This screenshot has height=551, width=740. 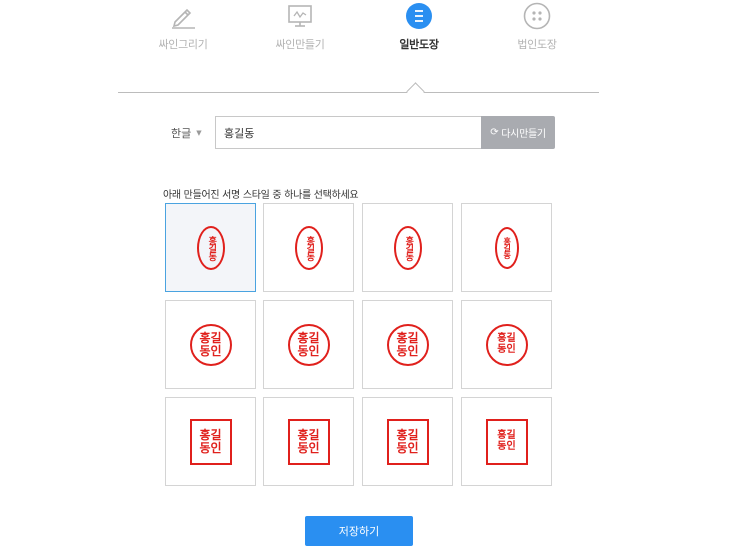 I want to click on language-select: 한글 ▼, so click(x=186, y=133).